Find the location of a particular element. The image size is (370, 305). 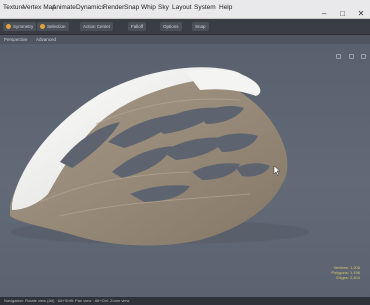

options-button: Options is located at coordinates (171, 26).